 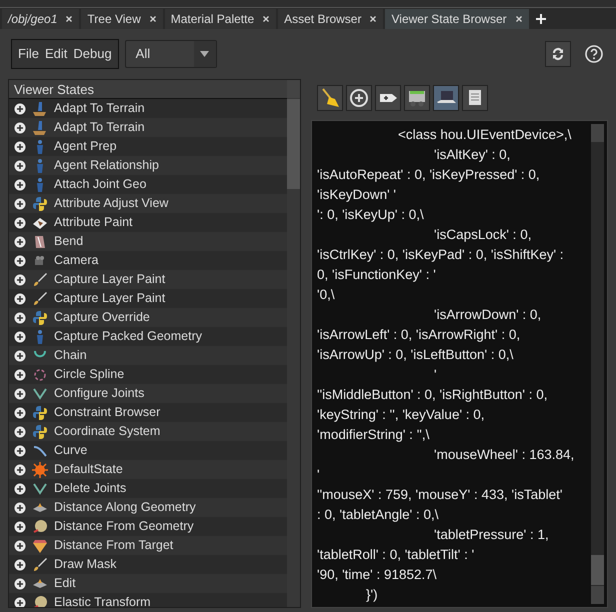 What do you see at coordinates (85, 565) in the screenshot?
I see `state-label: Draw Mask` at bounding box center [85, 565].